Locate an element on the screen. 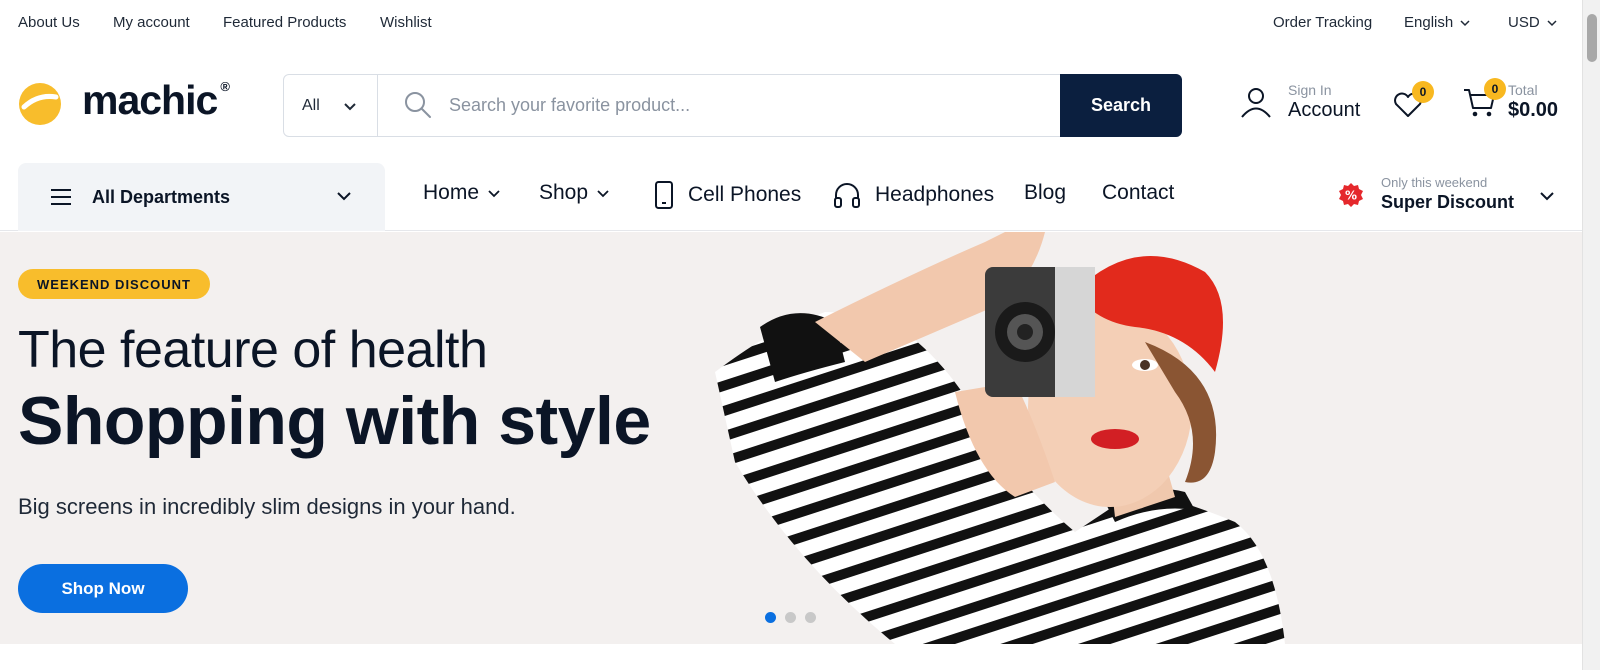  language-selector: English is located at coordinates (1437, 22).